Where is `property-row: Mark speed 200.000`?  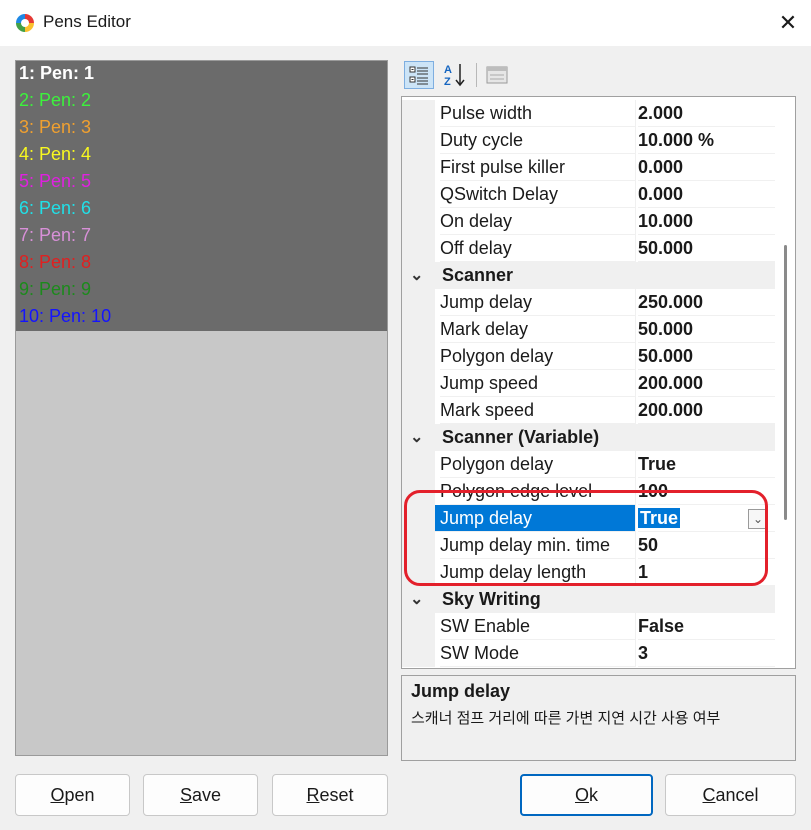 property-row: Mark speed 200.000 is located at coordinates (588, 410).